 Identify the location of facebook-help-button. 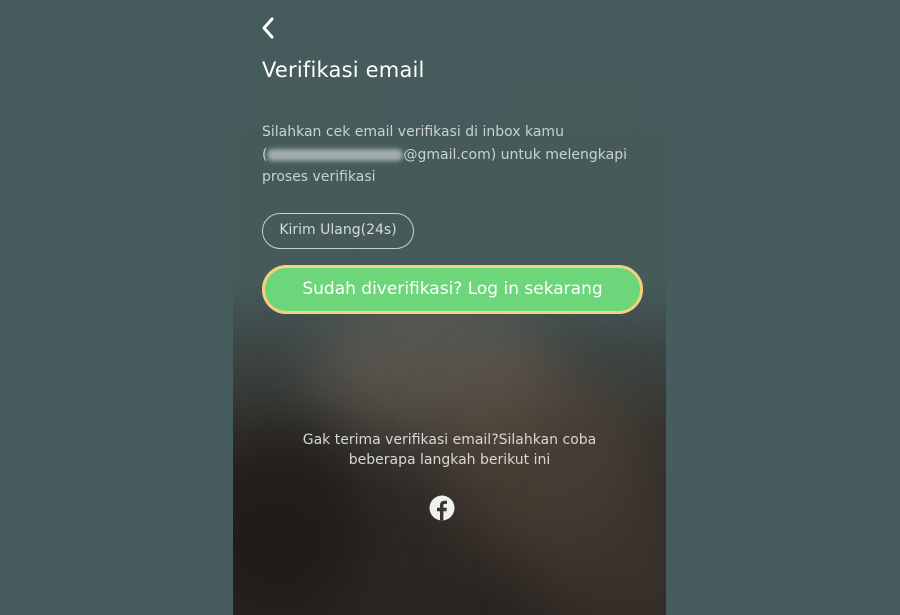
(442, 508).